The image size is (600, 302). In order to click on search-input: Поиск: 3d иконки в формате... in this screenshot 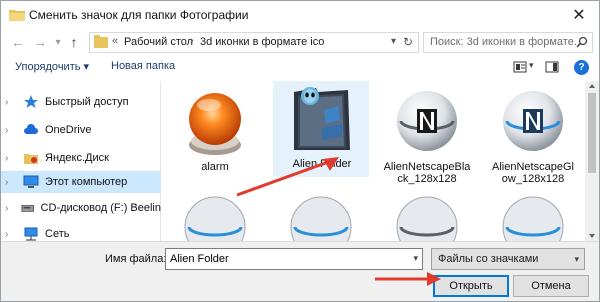, I will do `click(508, 42)`.